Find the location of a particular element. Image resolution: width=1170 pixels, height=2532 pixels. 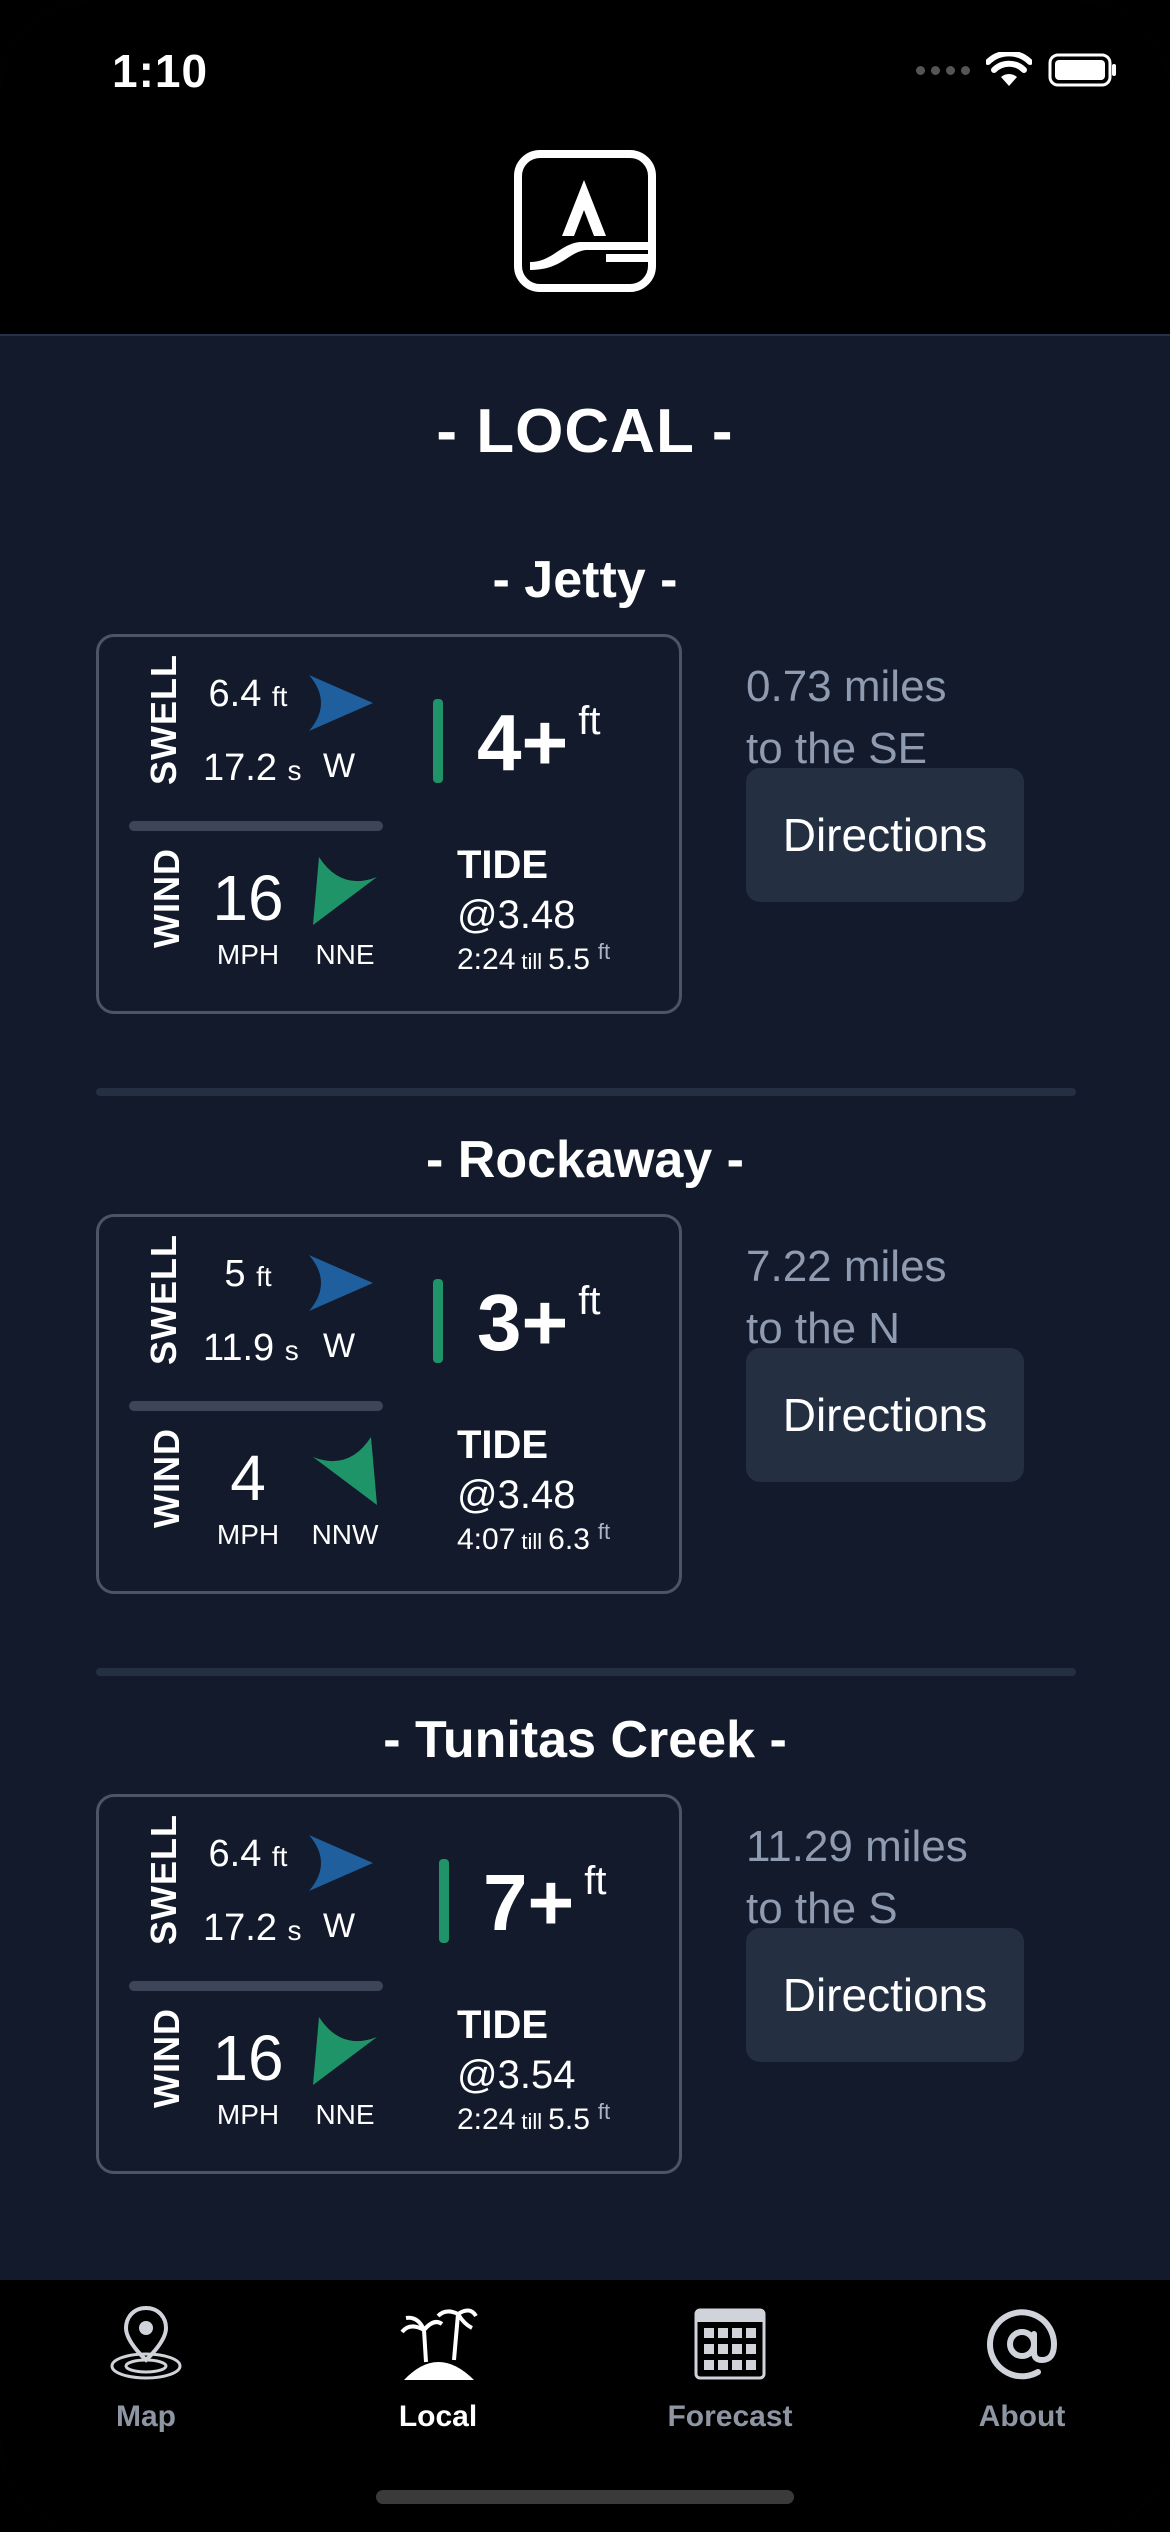

page-title: - LOCAL - is located at coordinates (585, 431).